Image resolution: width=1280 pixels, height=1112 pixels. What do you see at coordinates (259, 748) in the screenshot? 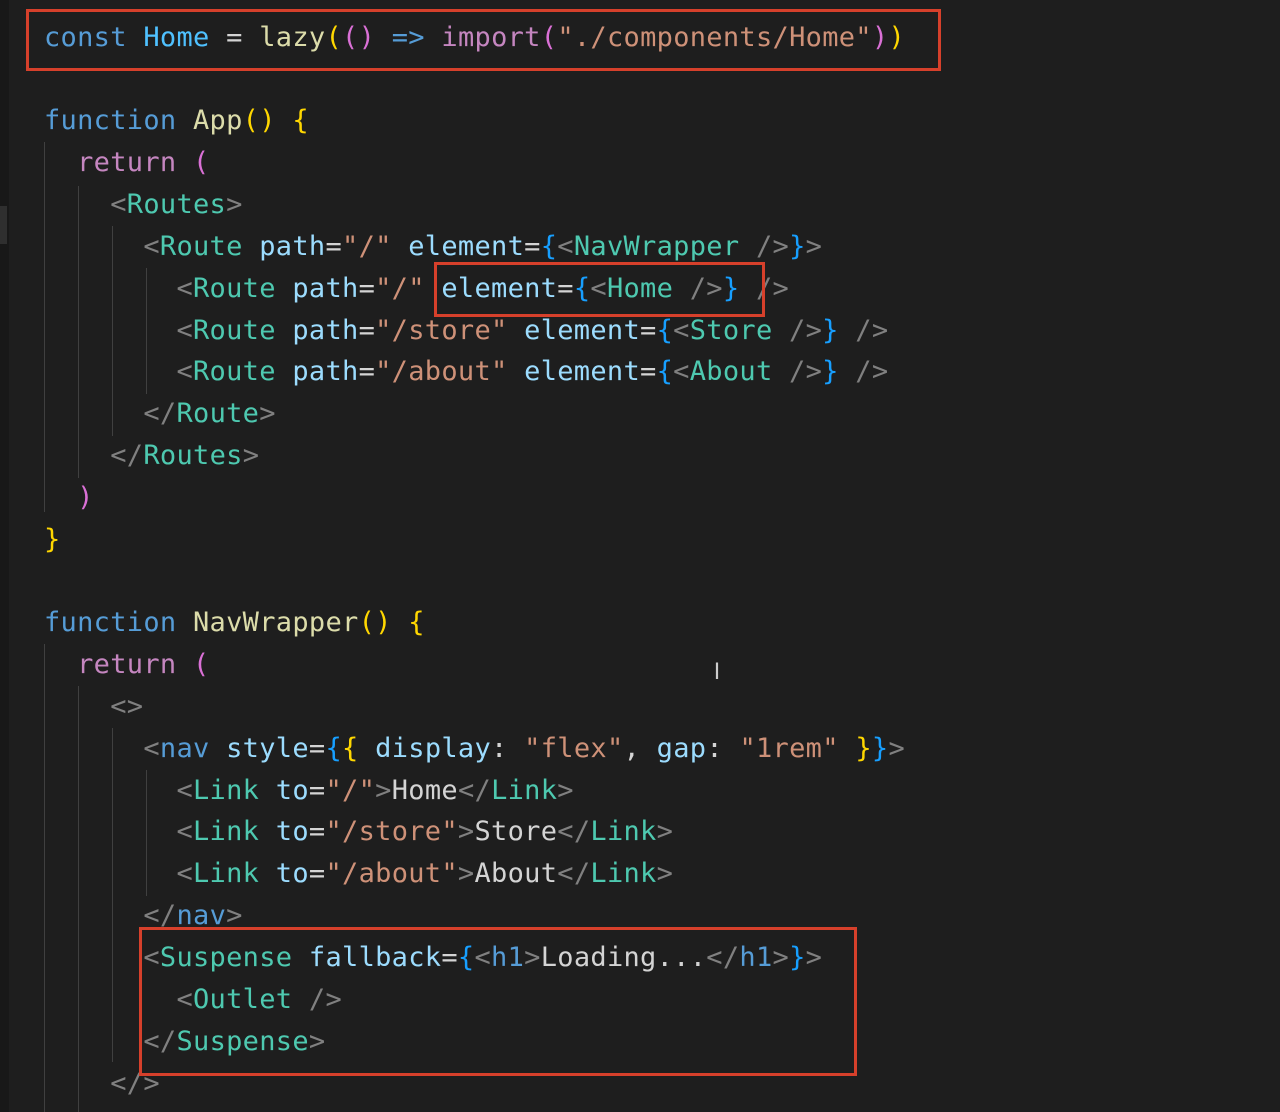
I see `code-token: style` at bounding box center [259, 748].